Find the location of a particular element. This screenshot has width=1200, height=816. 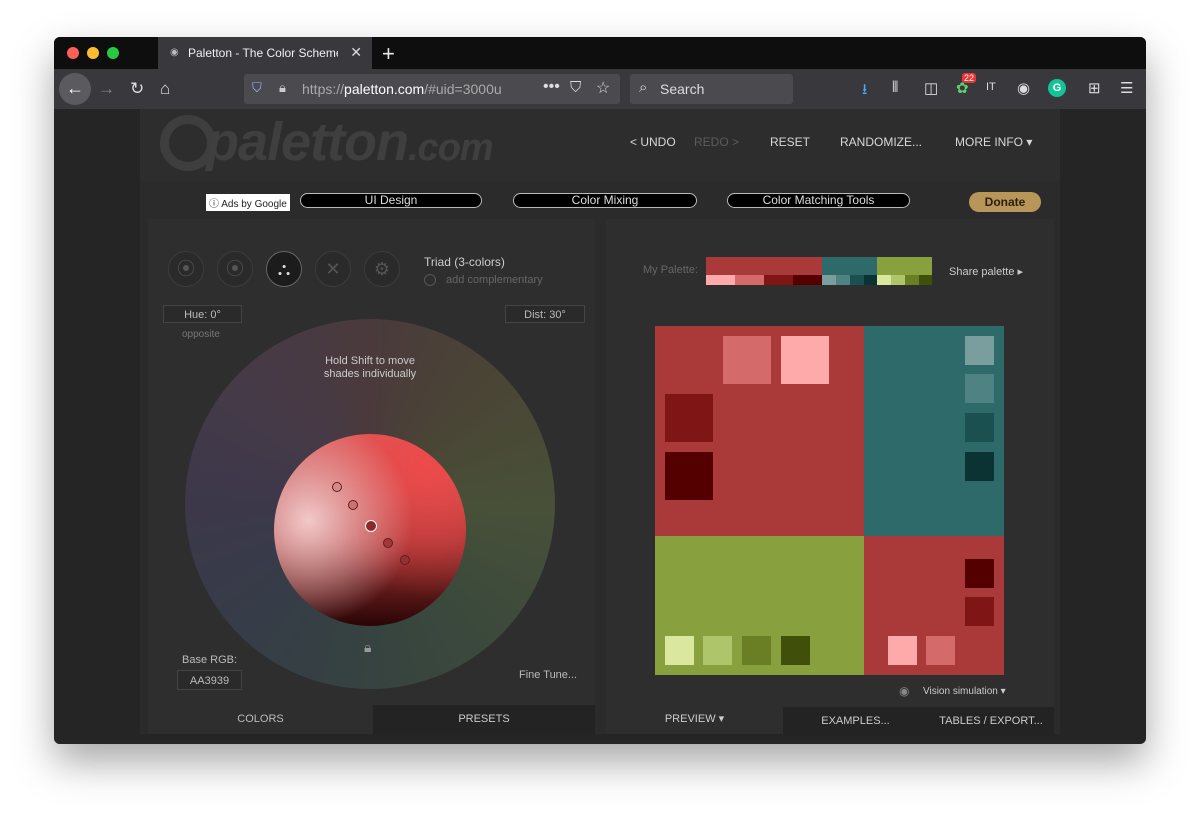

my-palette-strip is located at coordinates (819, 271).